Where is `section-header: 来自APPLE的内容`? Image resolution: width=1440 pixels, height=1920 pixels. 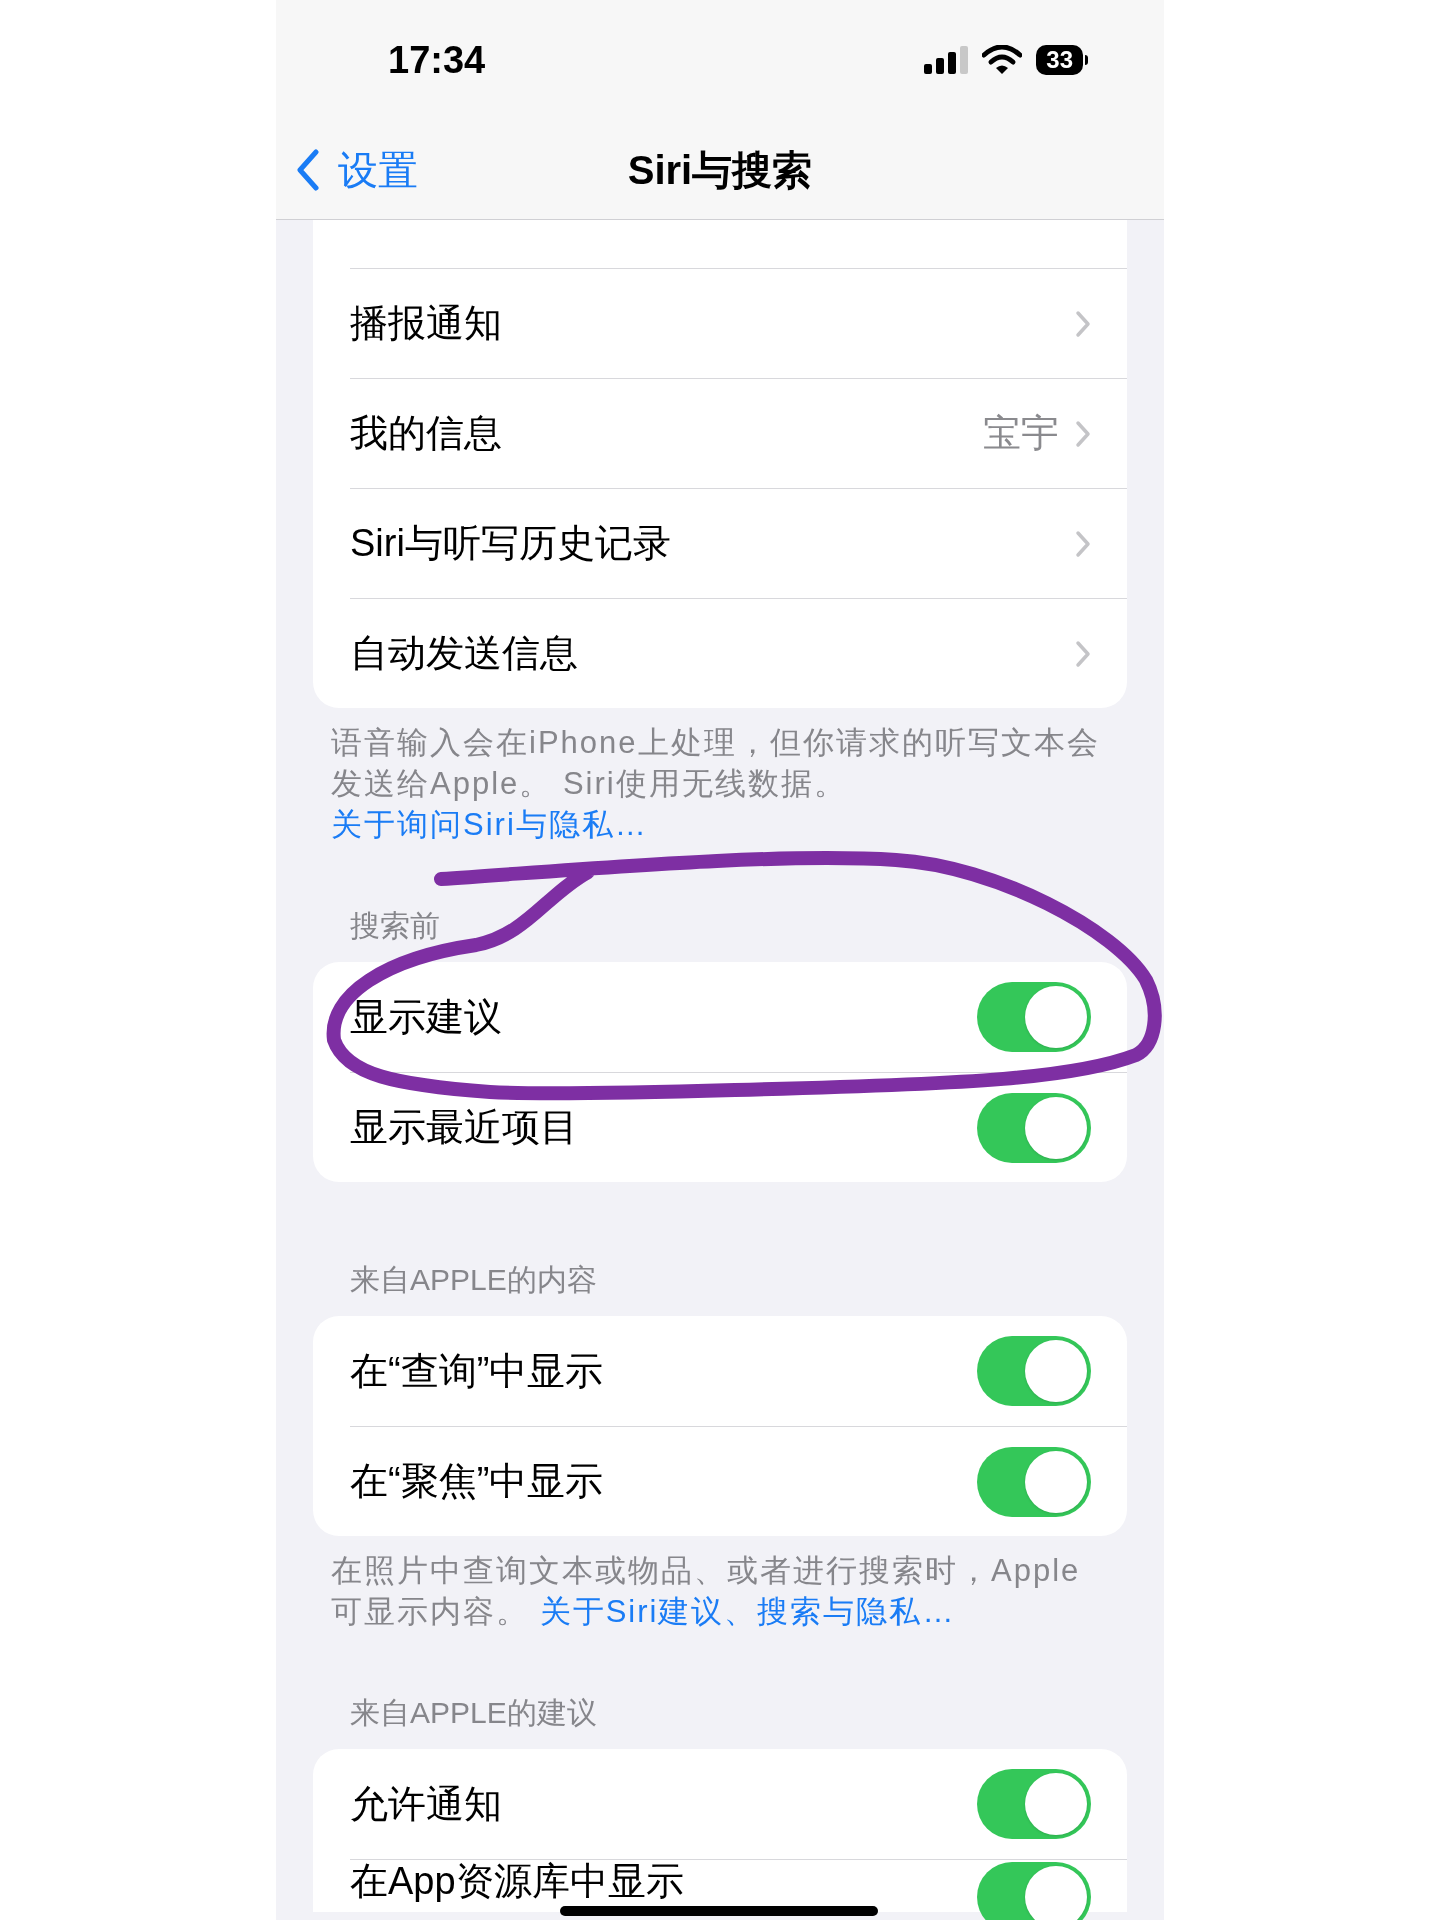 section-header: 来自APPLE的内容 is located at coordinates (473, 1280).